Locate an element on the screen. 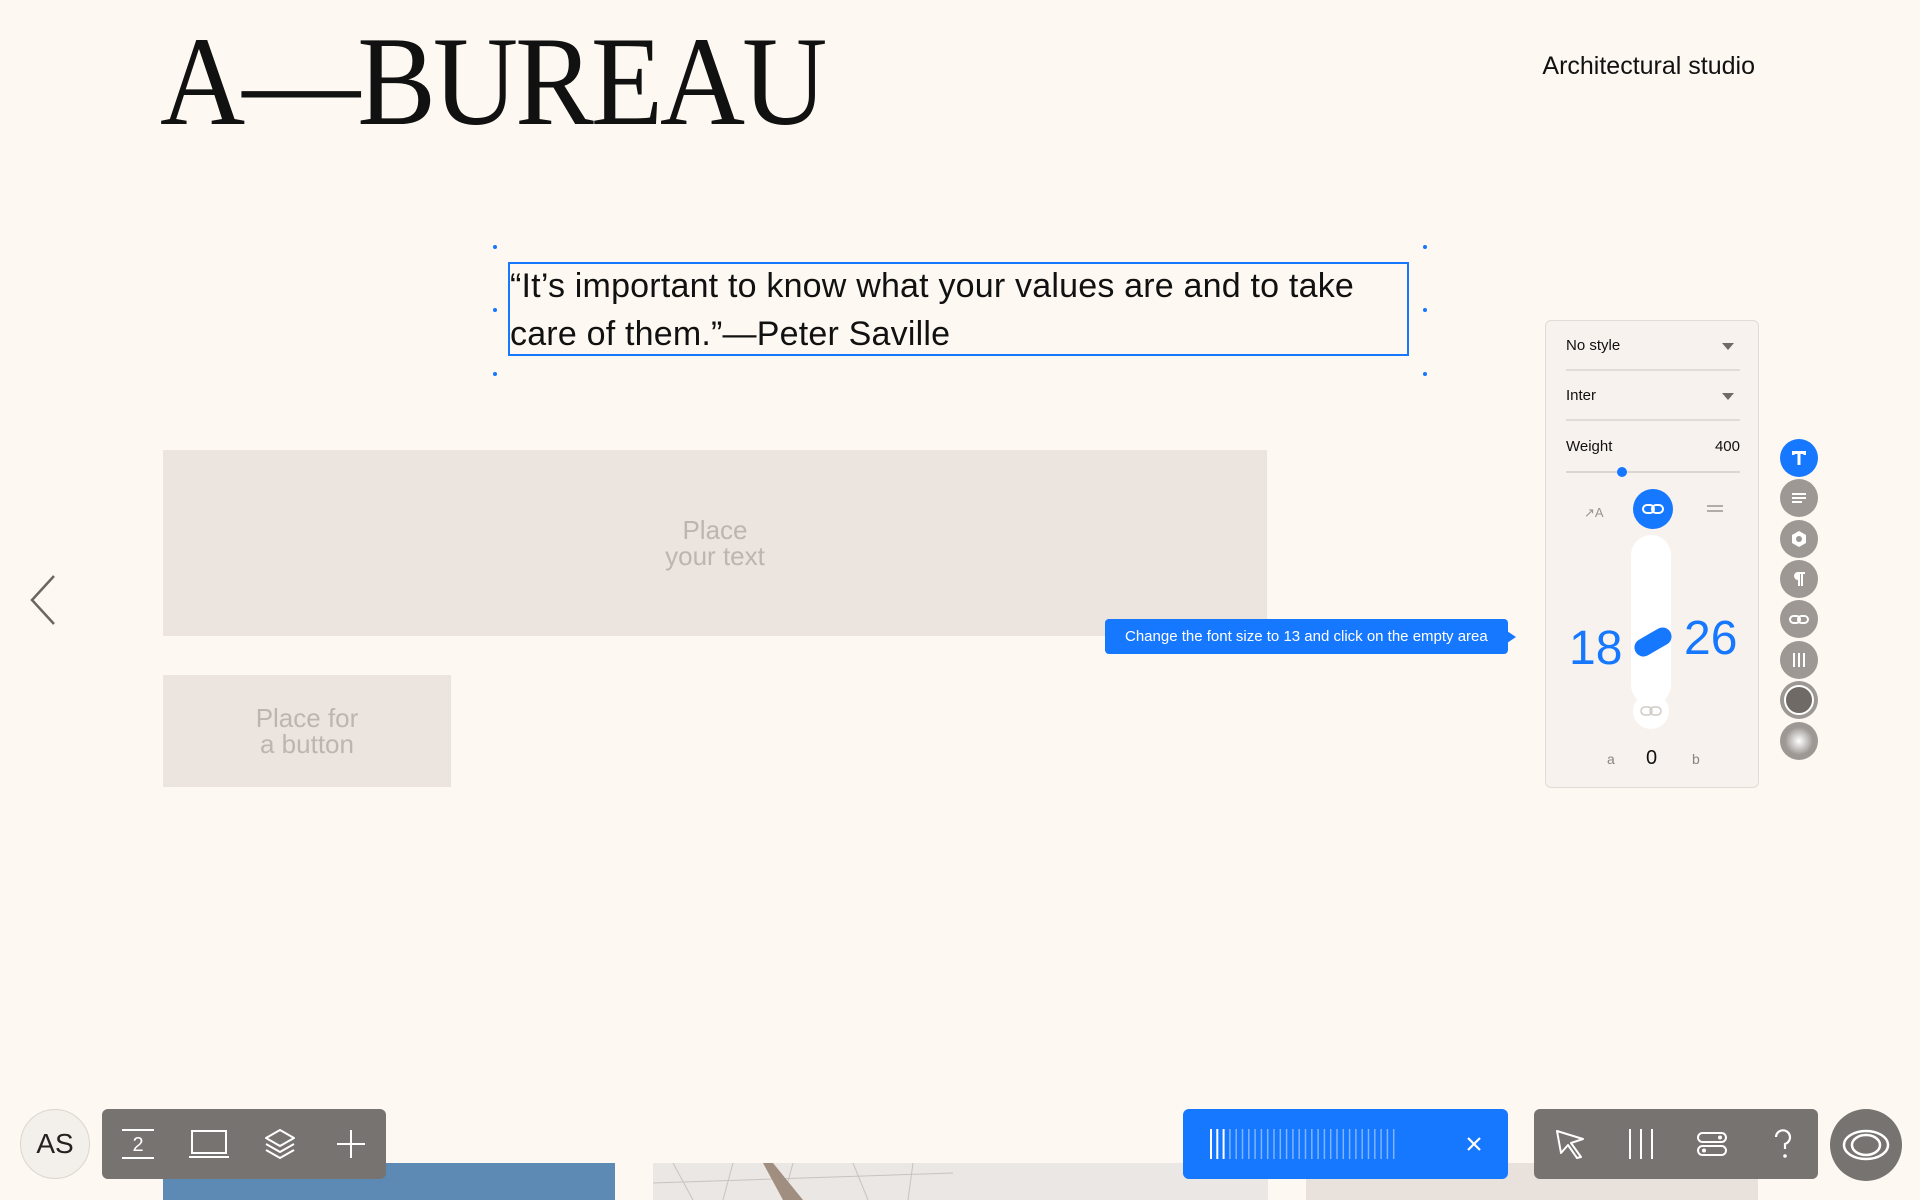 Image resolution: width=1920 pixels, height=1200 pixels. style-select: No style is located at coordinates (1653, 350).